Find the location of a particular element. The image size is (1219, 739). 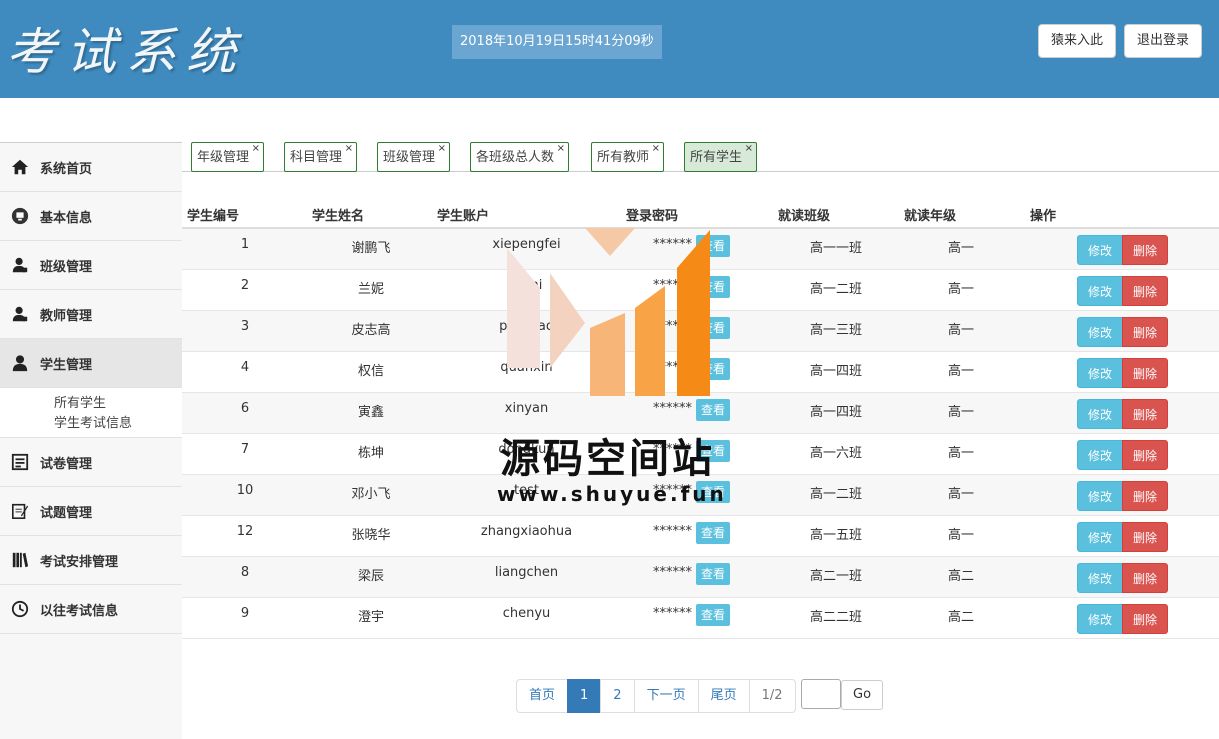

table-row: 10 邓小飞 test ****** 高一二班 高一 查看 修改 删除 is located at coordinates (700, 495).